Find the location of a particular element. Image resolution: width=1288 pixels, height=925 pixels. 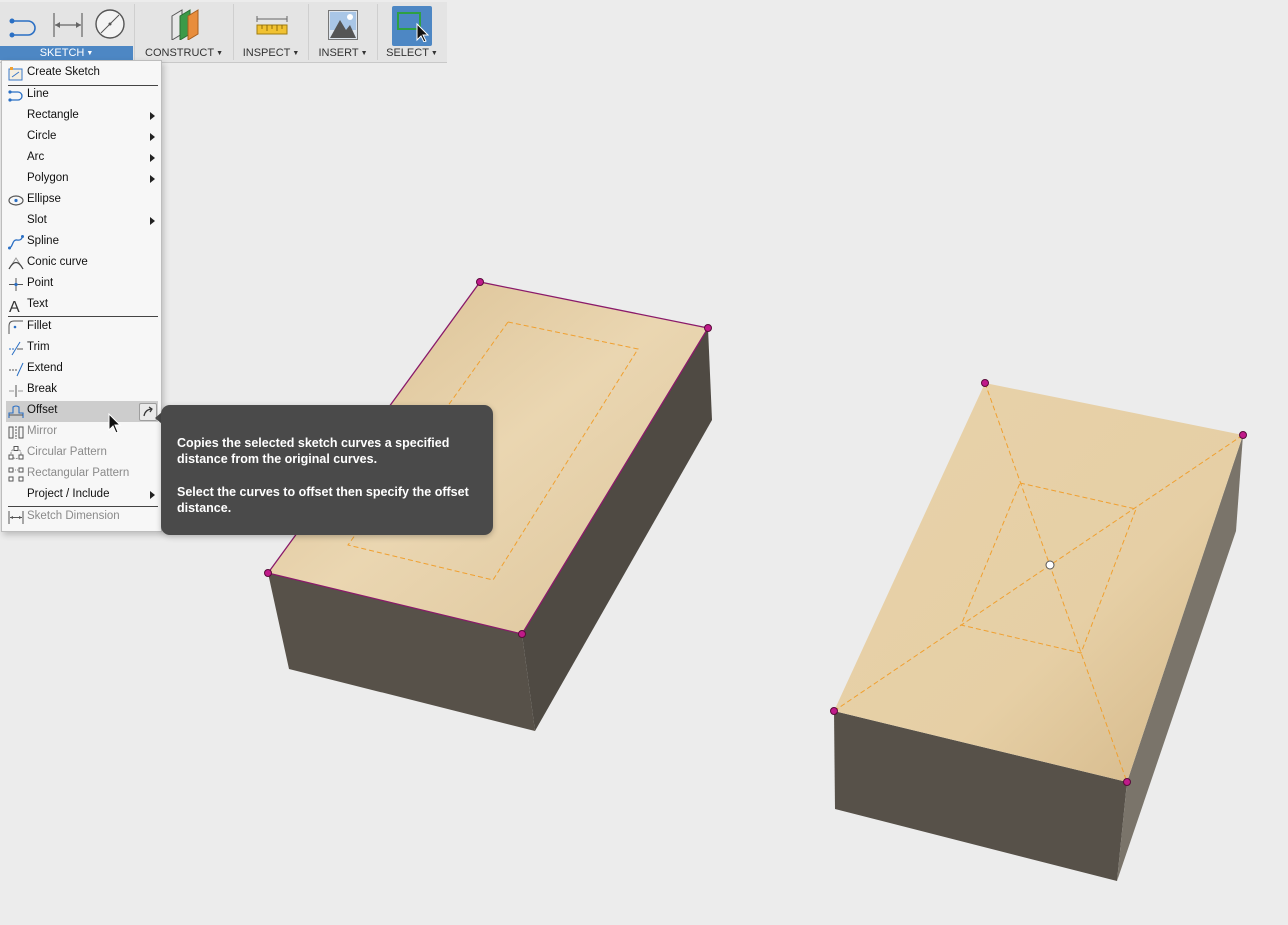

menu-item-fillet: Fillet is located at coordinates (81, 327).